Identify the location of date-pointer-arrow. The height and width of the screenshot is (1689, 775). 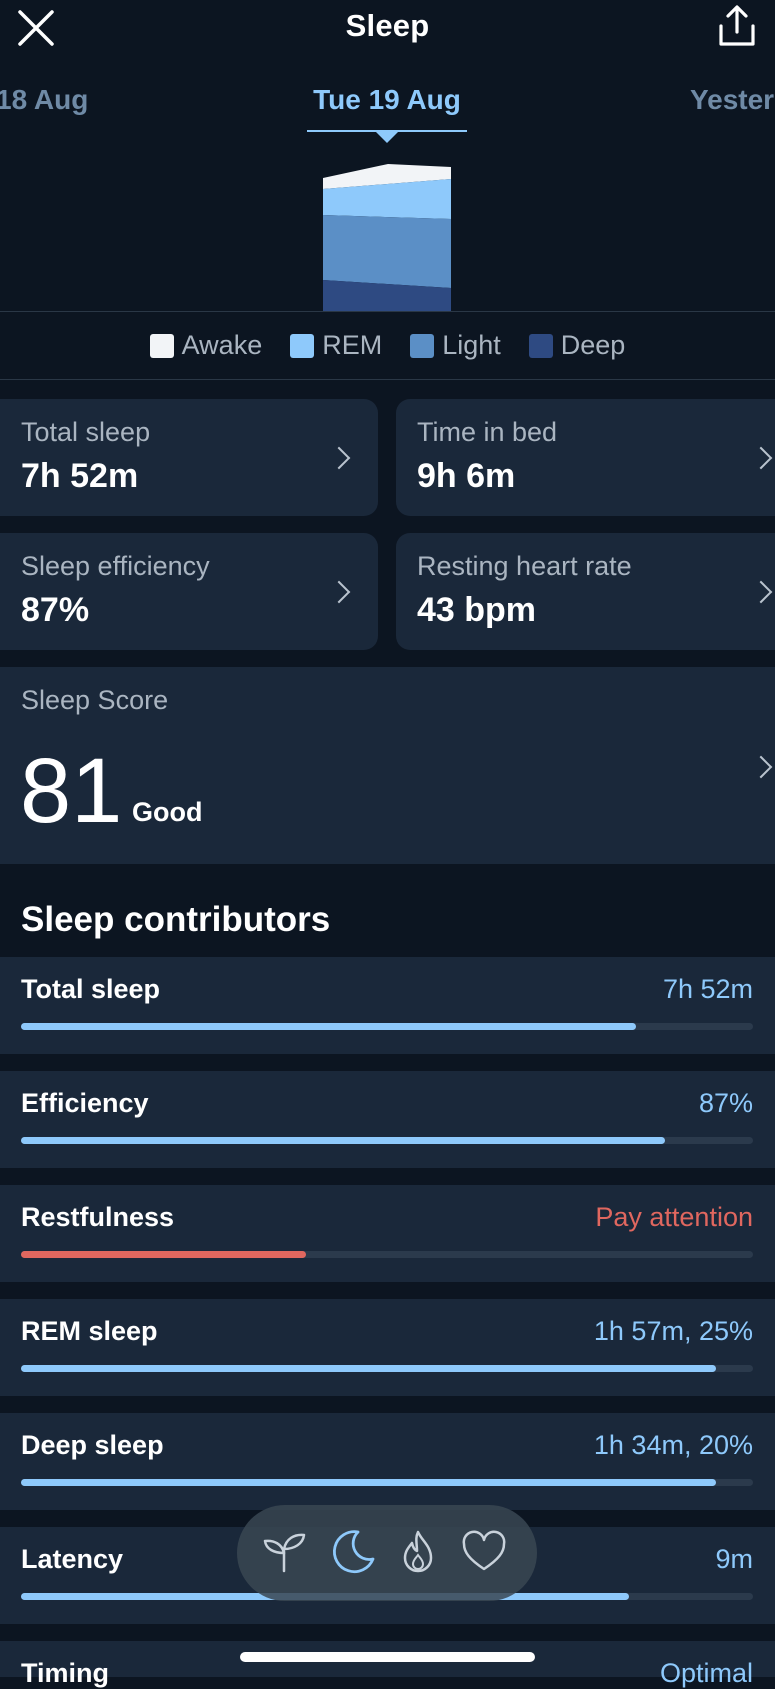
(387, 137).